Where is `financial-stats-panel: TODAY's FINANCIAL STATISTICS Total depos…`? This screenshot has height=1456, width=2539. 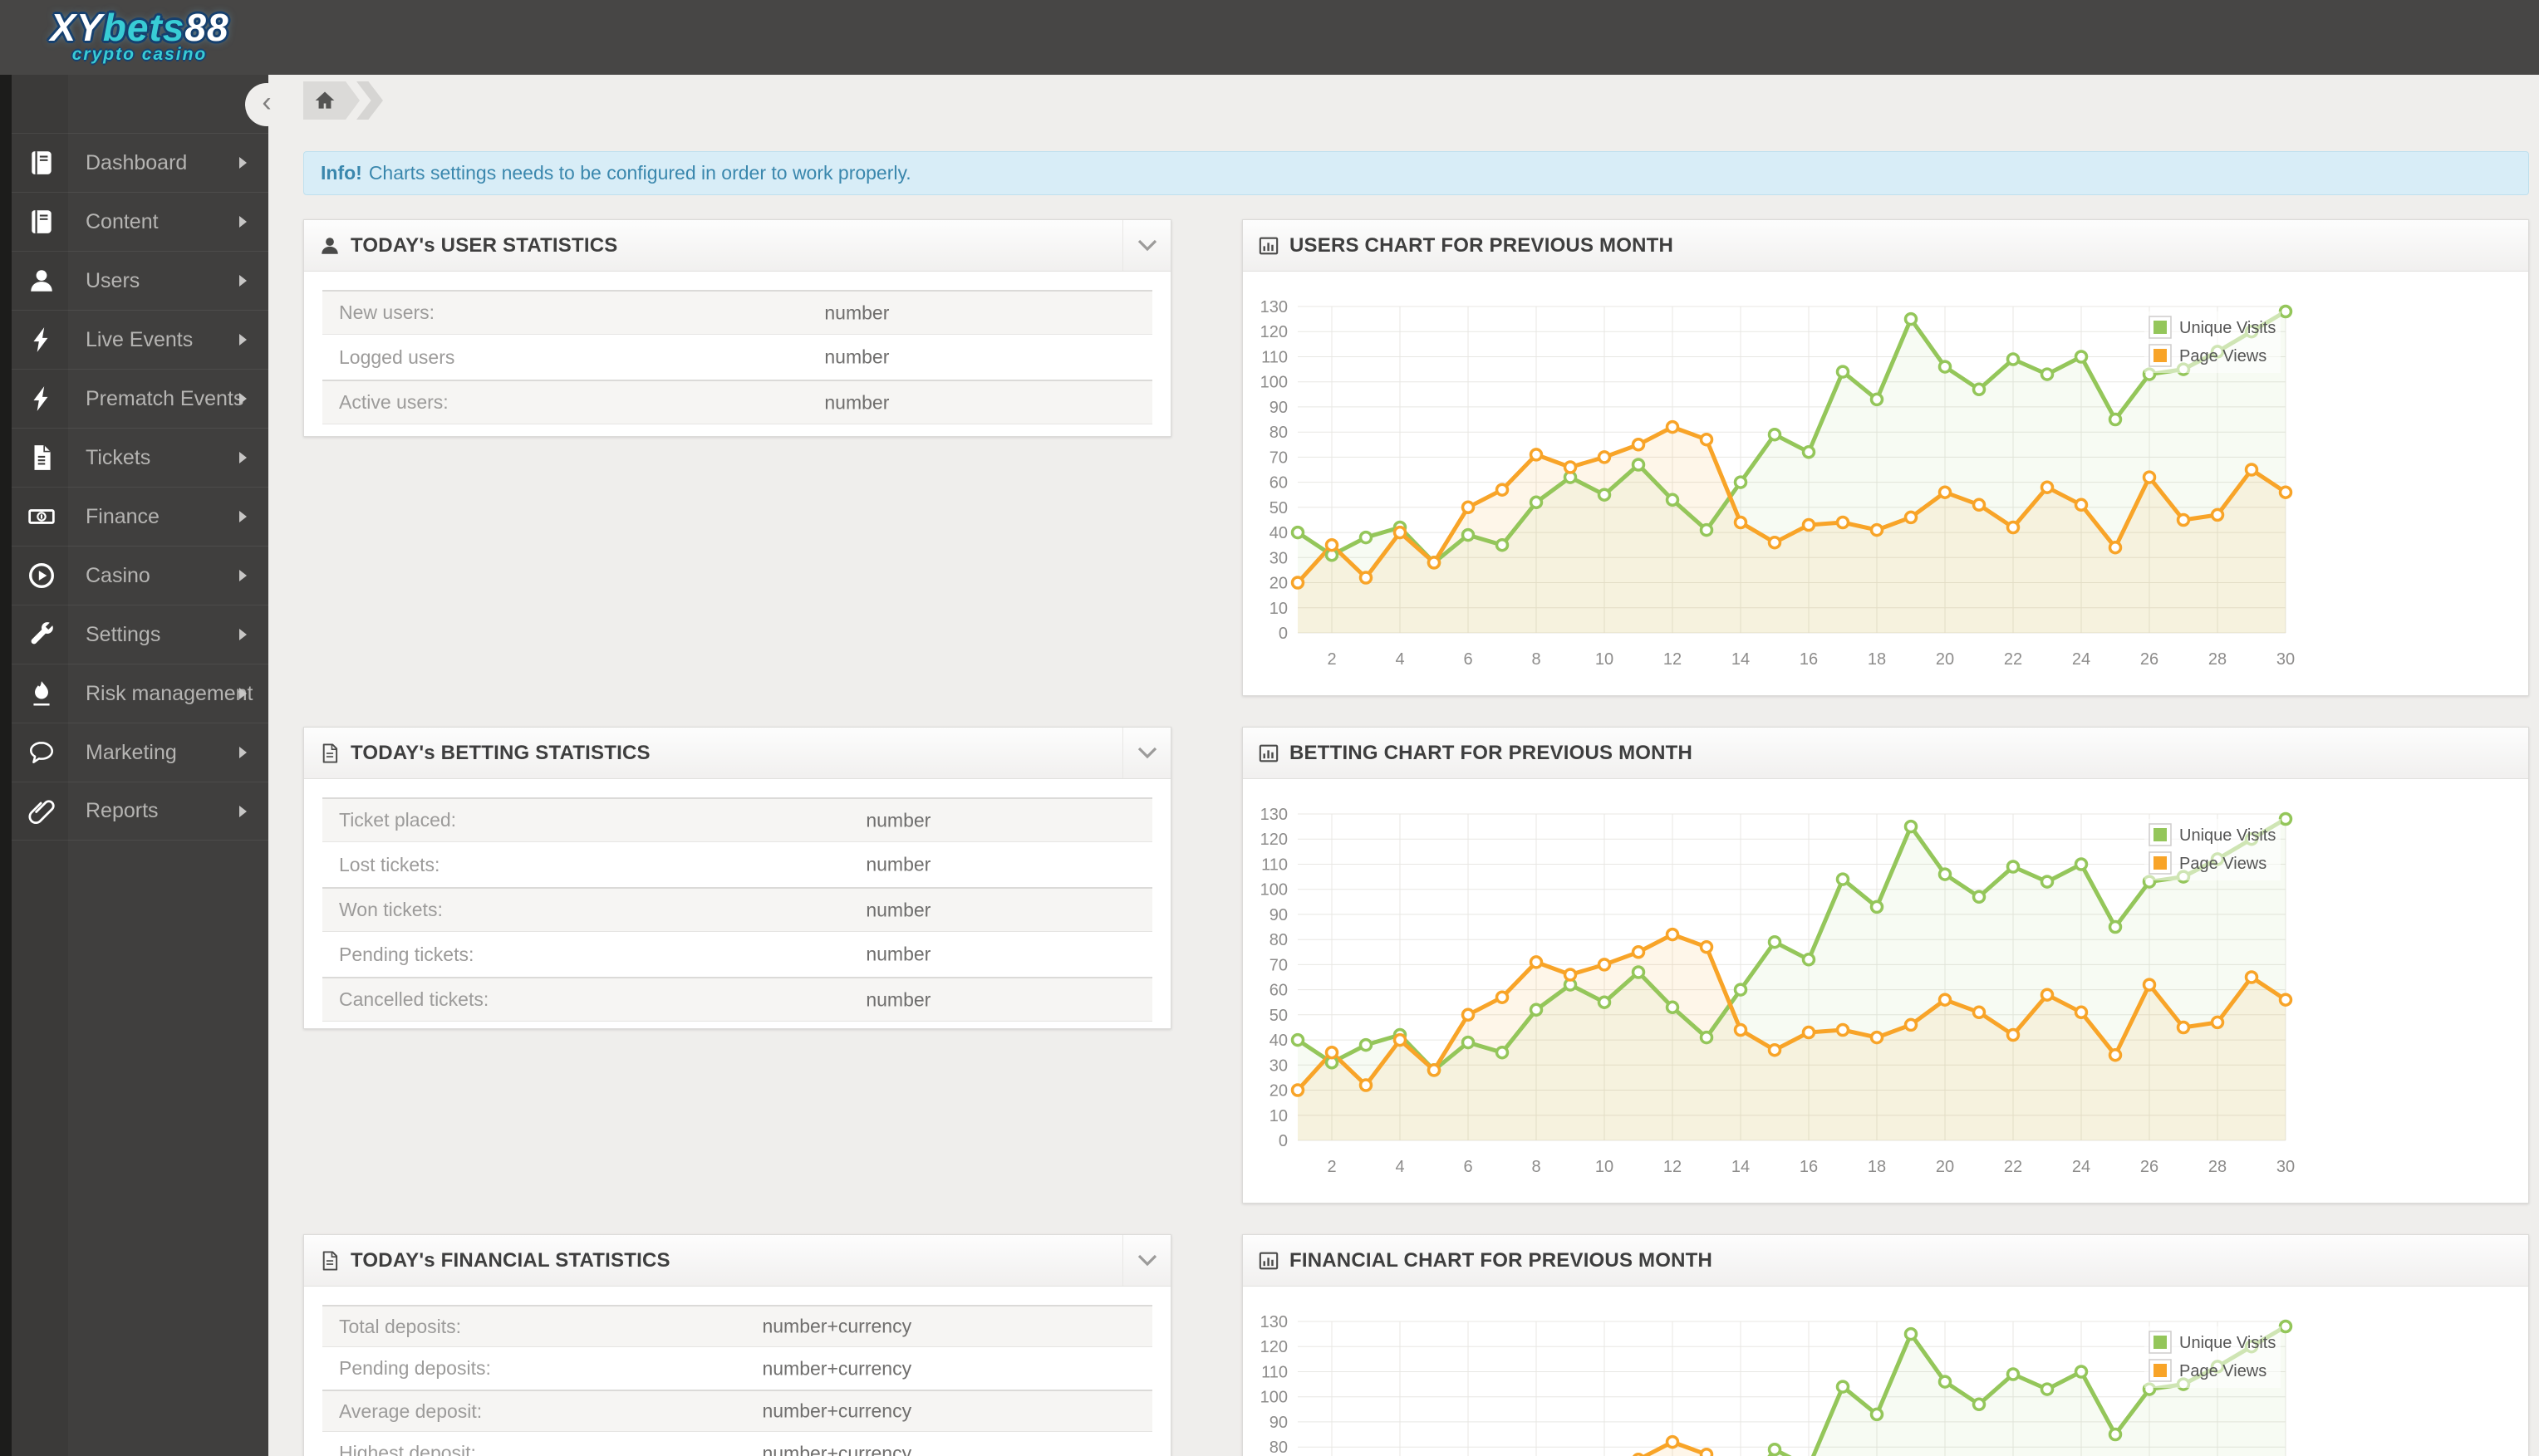 financial-stats-panel: TODAY's FINANCIAL STATISTICS Total depos… is located at coordinates (737, 1345).